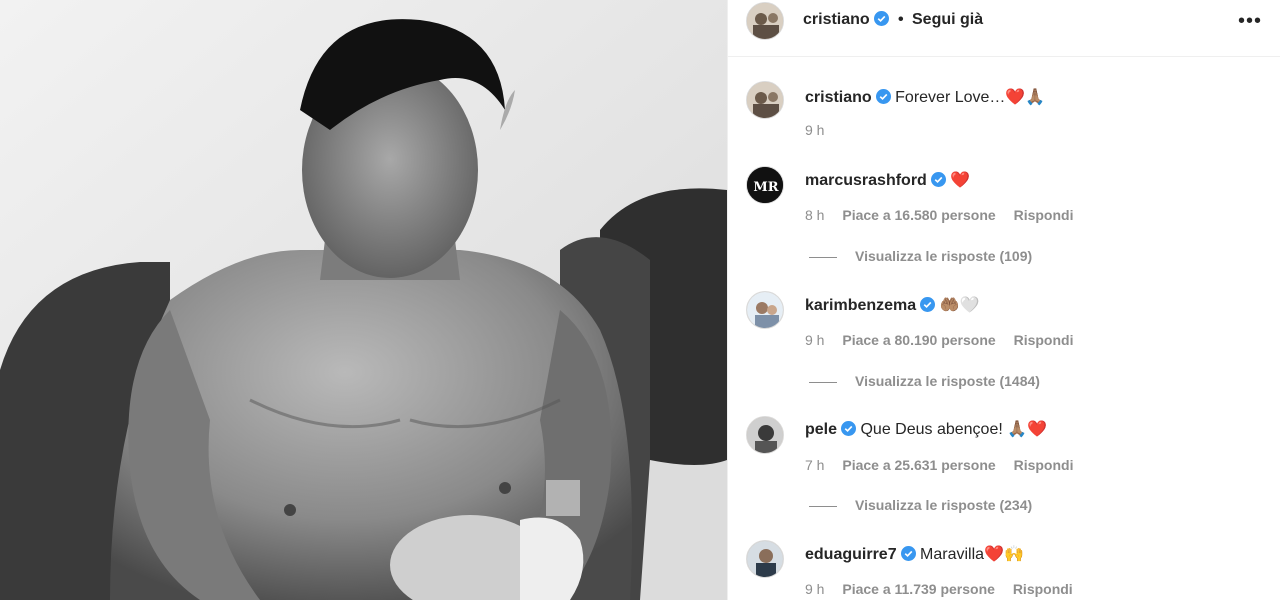  Describe the element at coordinates (918, 465) in the screenshot. I see `comment-likes: Piace a 25.631 persone` at that location.